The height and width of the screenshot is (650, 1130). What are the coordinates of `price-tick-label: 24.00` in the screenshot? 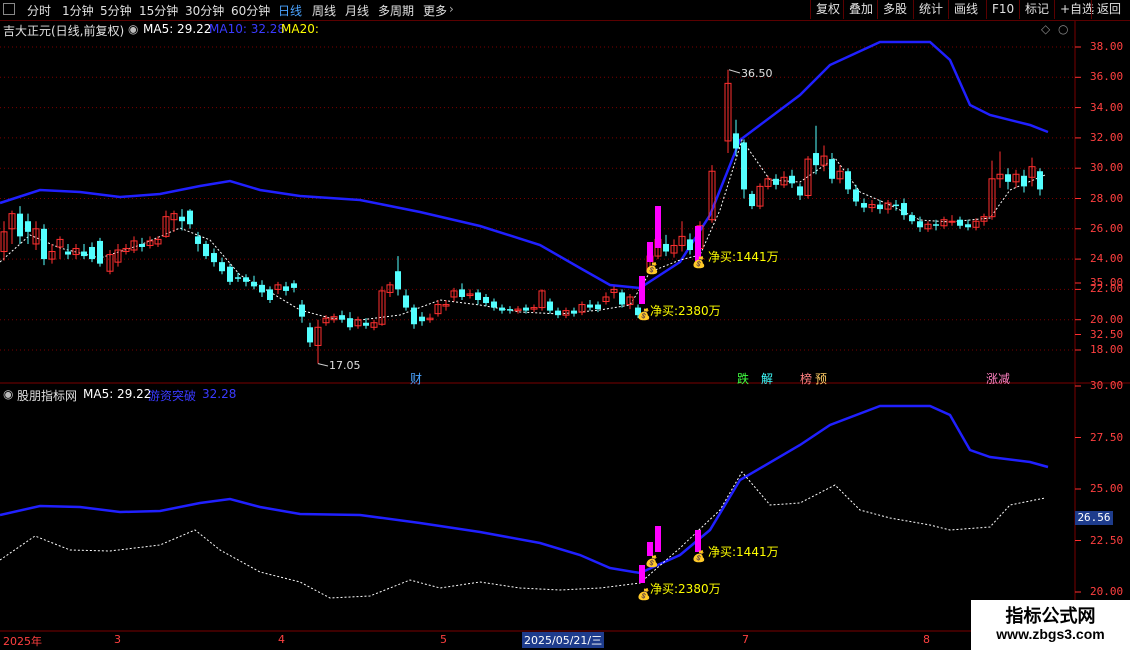 It's located at (1107, 259).